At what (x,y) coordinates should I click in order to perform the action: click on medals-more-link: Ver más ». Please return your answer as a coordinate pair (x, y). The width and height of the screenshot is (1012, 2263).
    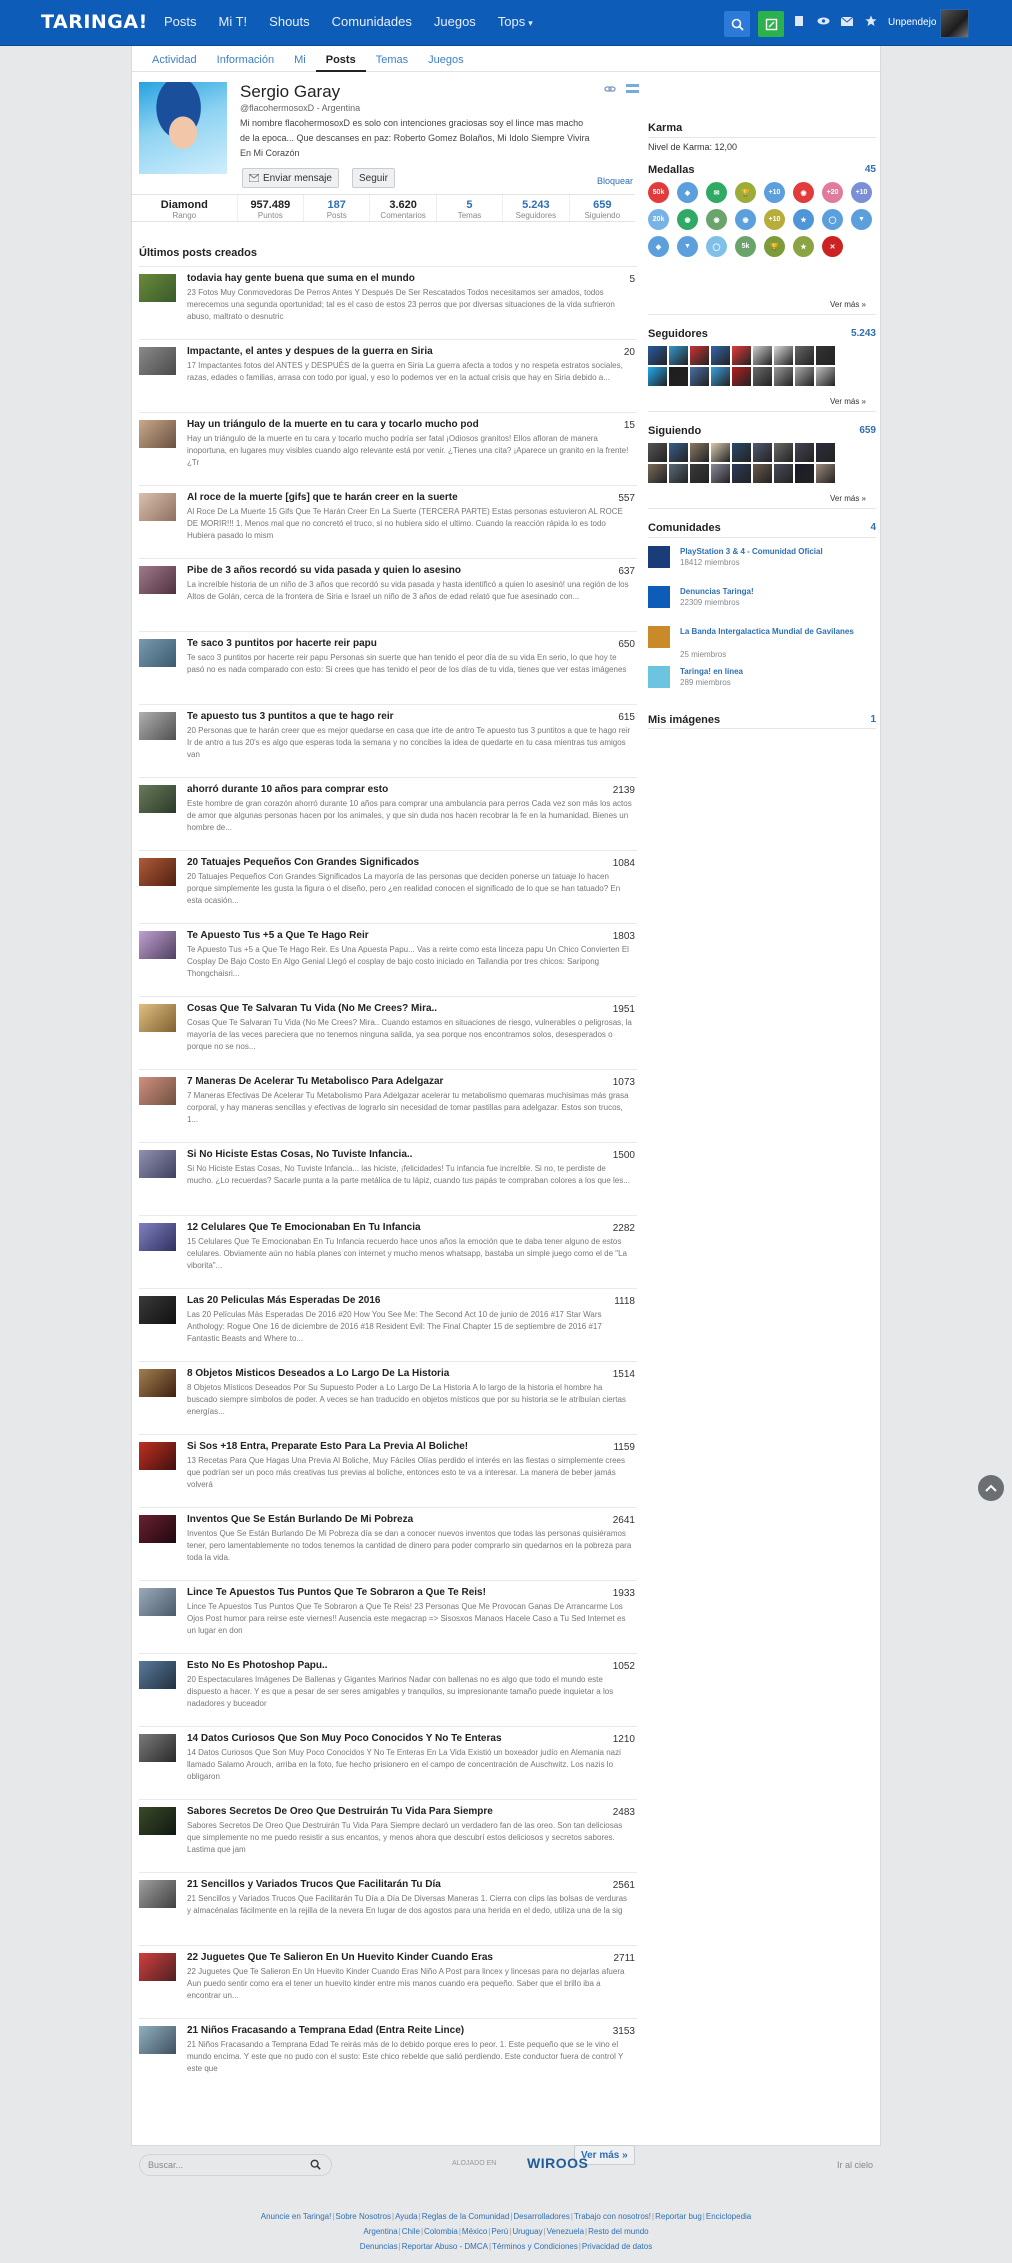
    Looking at the image, I should click on (848, 304).